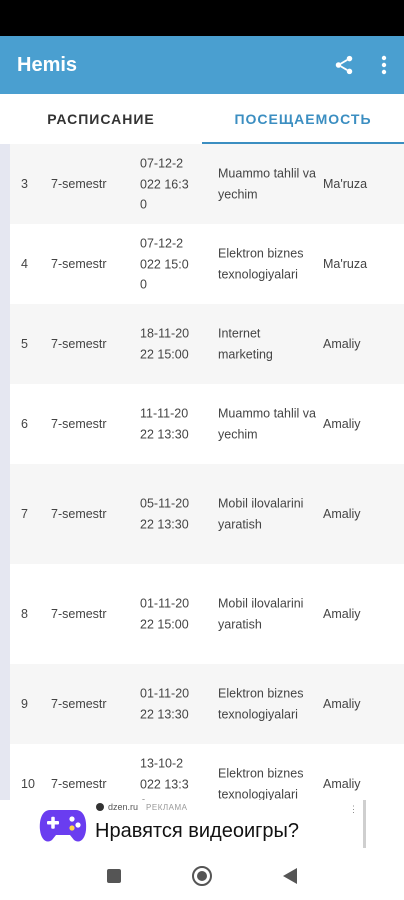 The height and width of the screenshot is (900, 404). What do you see at coordinates (5, 472) in the screenshot?
I see `table-left-edge` at bounding box center [5, 472].